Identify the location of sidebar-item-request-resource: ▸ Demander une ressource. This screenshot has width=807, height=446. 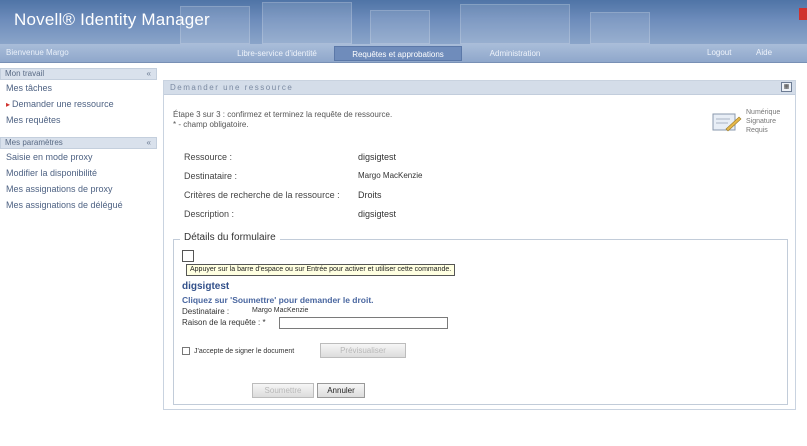
(78, 104).